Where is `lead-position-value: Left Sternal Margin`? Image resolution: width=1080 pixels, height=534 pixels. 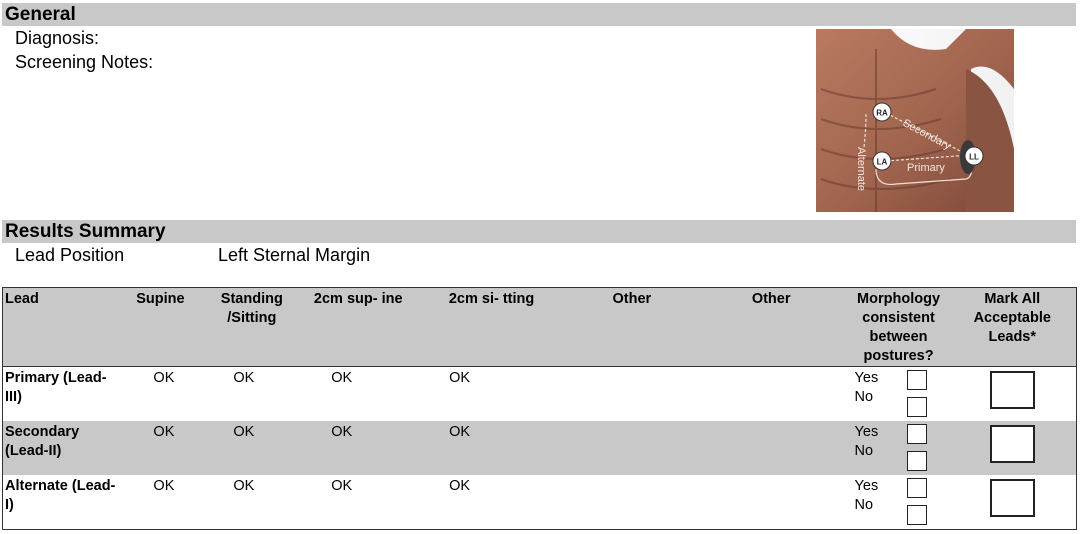
lead-position-value: Left Sternal Margin is located at coordinates (294, 255).